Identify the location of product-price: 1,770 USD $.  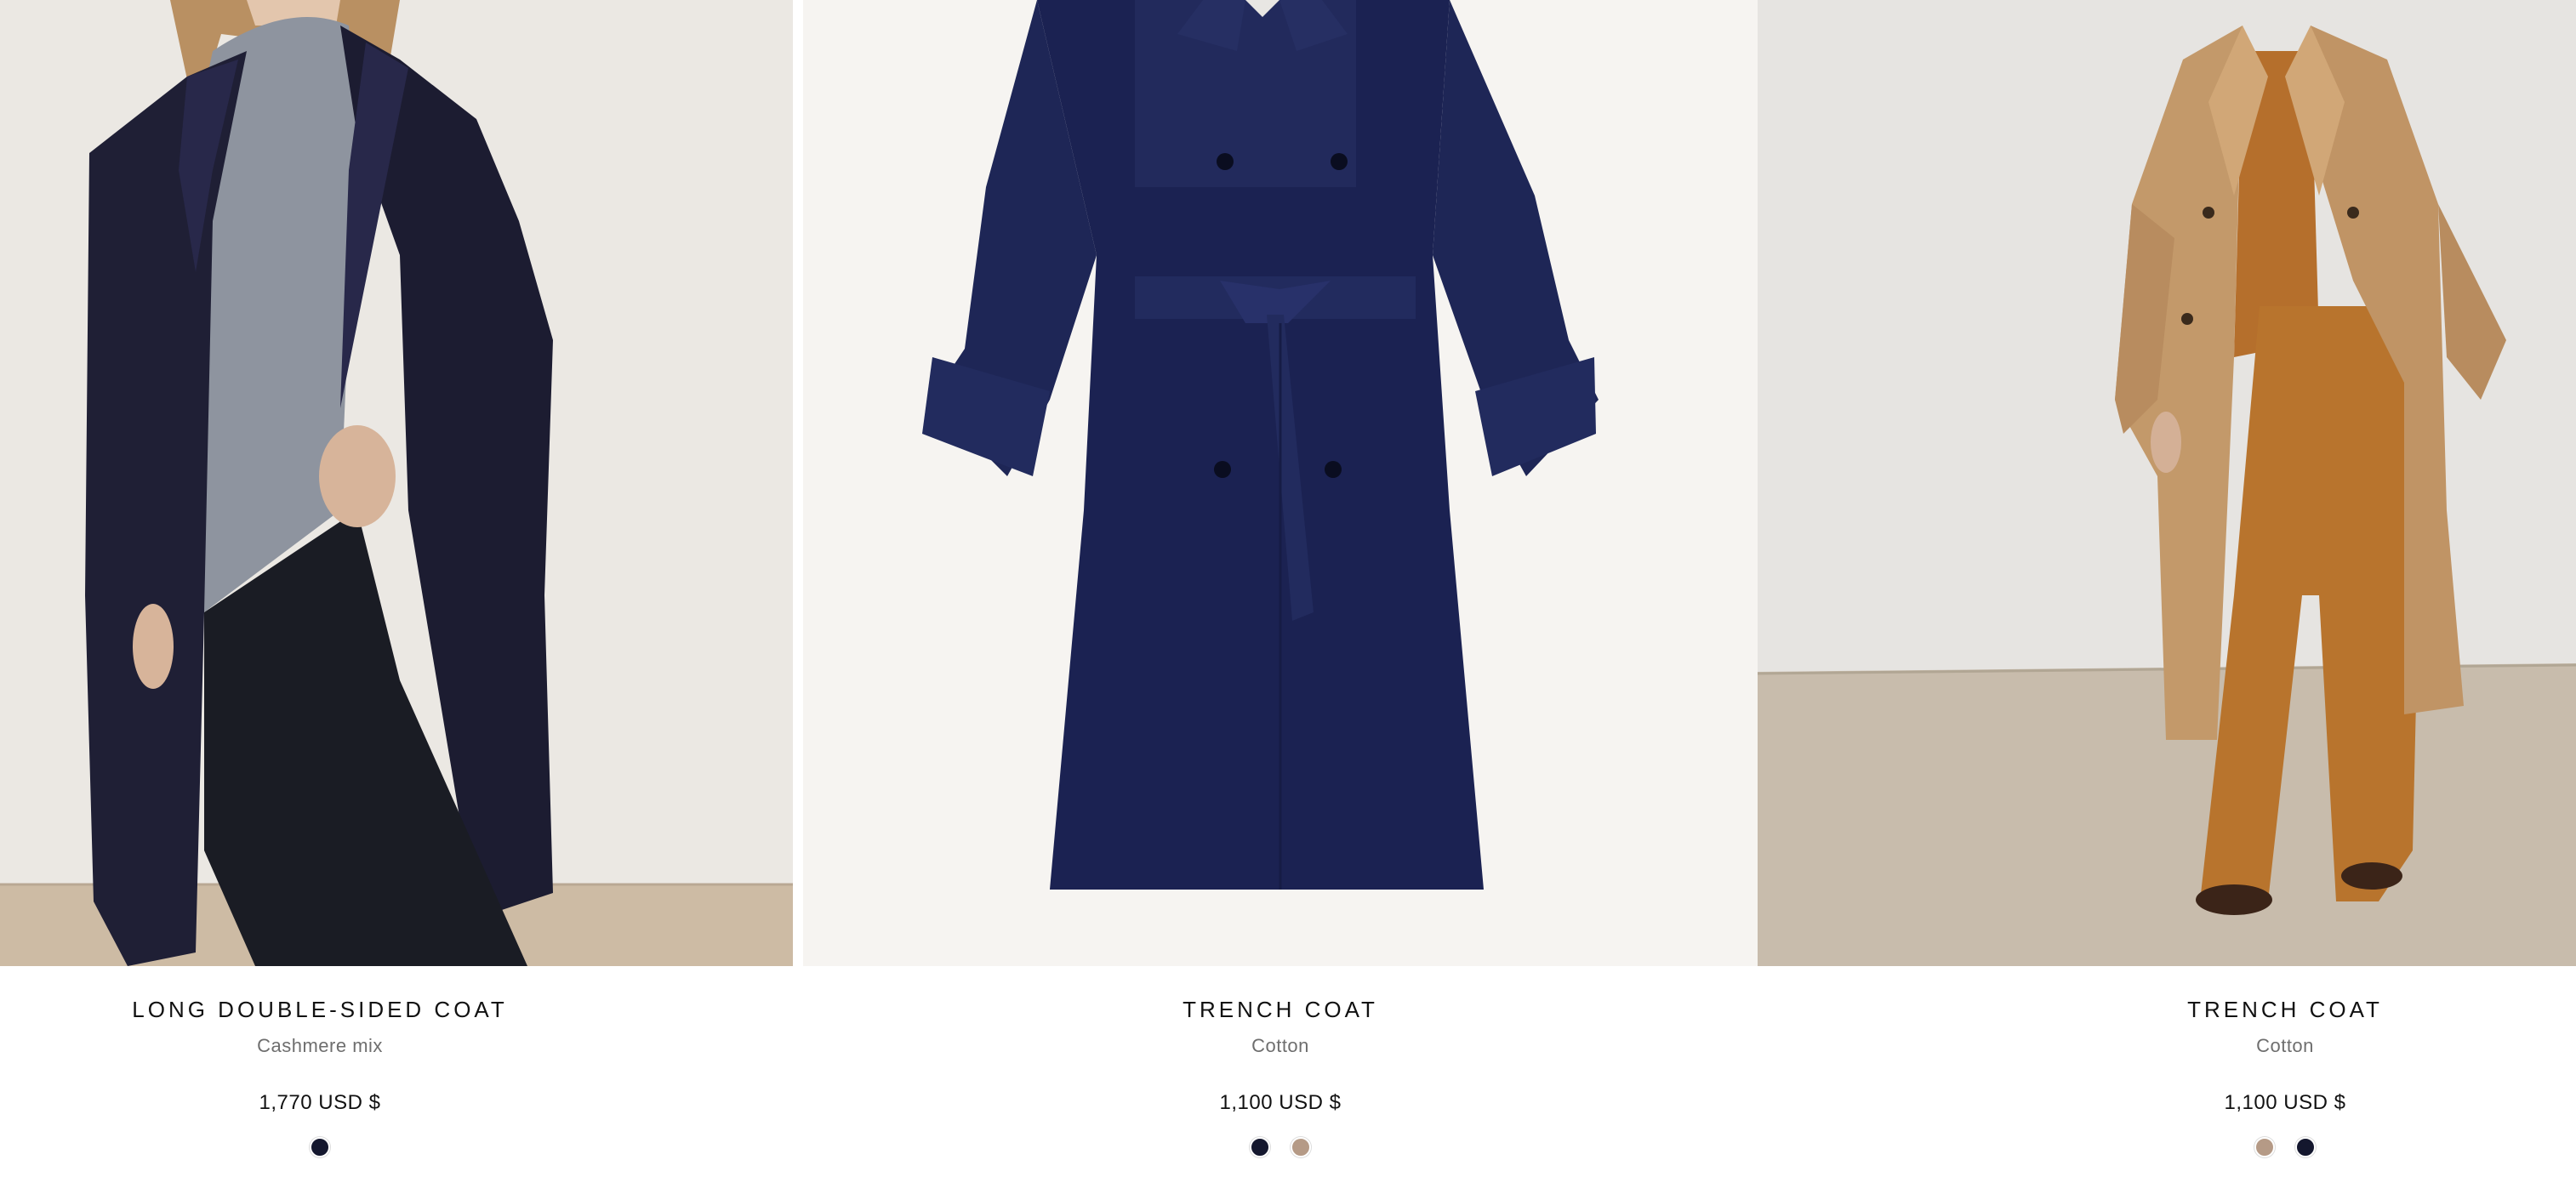
(320, 1103).